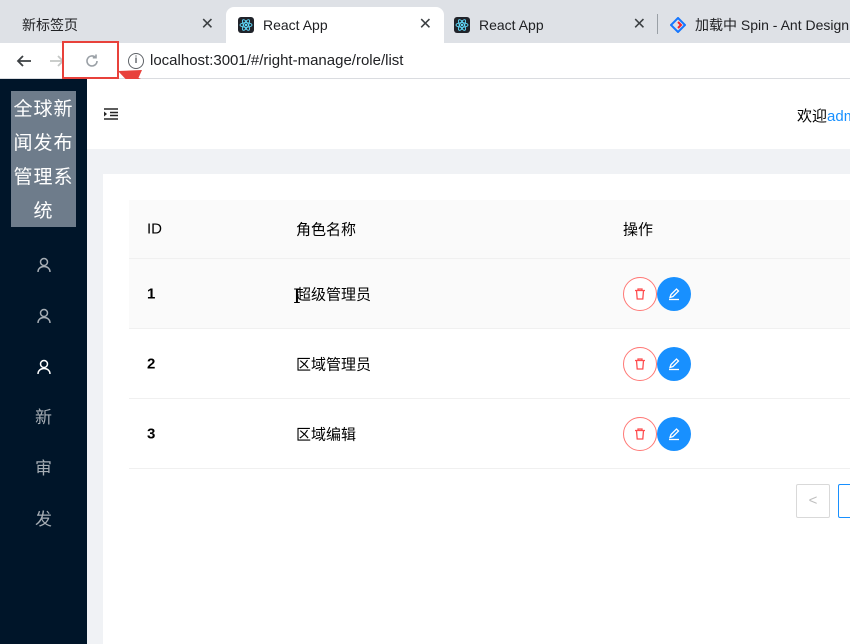 Image resolution: width=850 pixels, height=644 pixels. What do you see at coordinates (838, 116) in the screenshot?
I see `username: adm` at bounding box center [838, 116].